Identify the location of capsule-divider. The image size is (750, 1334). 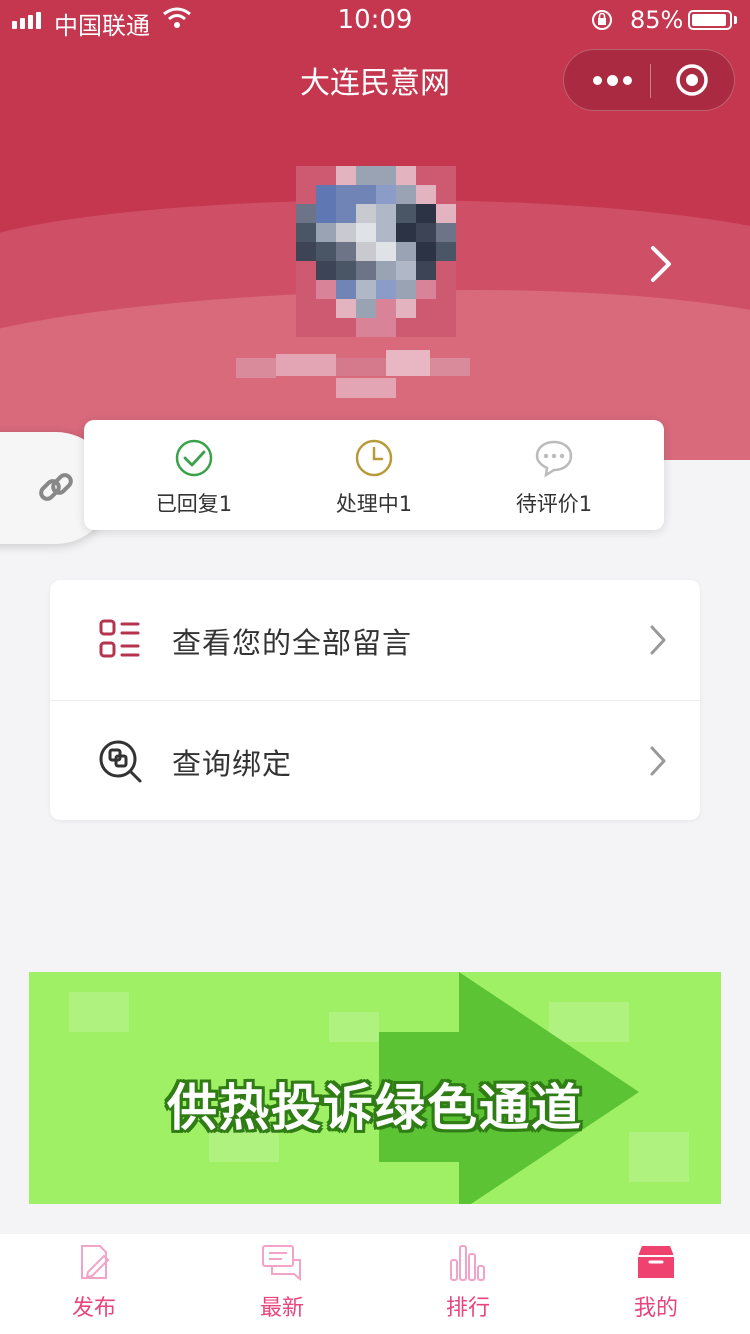
(650, 81).